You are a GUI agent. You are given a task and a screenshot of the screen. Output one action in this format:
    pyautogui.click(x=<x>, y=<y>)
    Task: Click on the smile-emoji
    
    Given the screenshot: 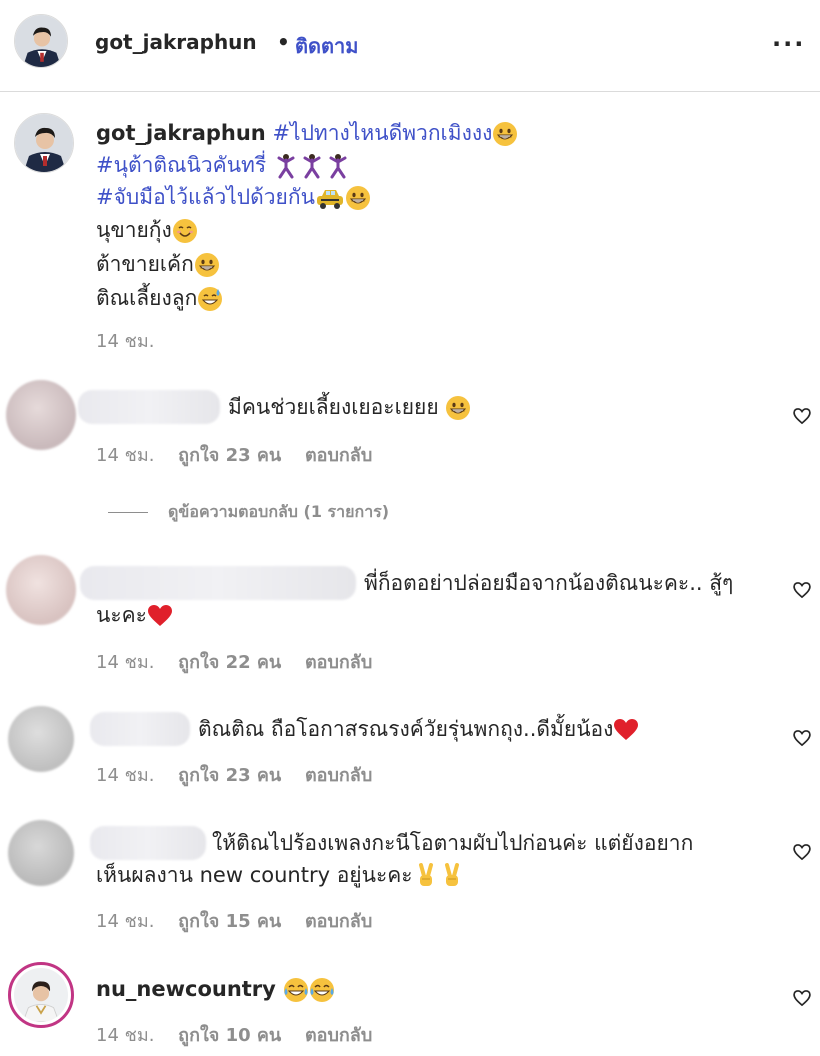 What is the action you would take?
    pyautogui.click(x=185, y=231)
    